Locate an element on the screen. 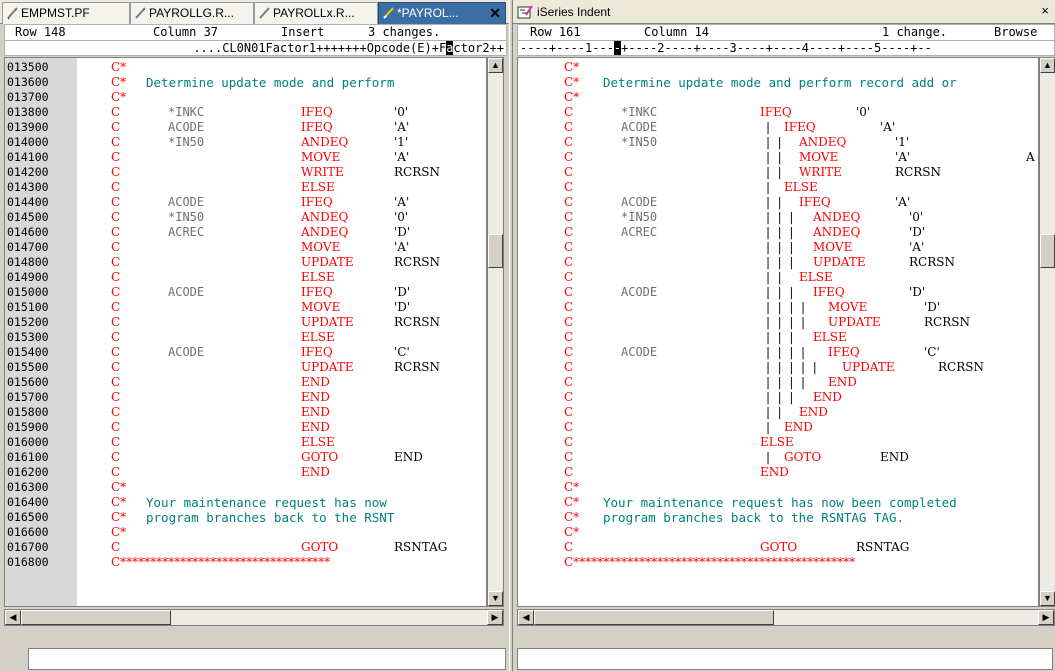  indent-line: C *IN50 | | ANDEQ '1' is located at coordinates (778, 142).